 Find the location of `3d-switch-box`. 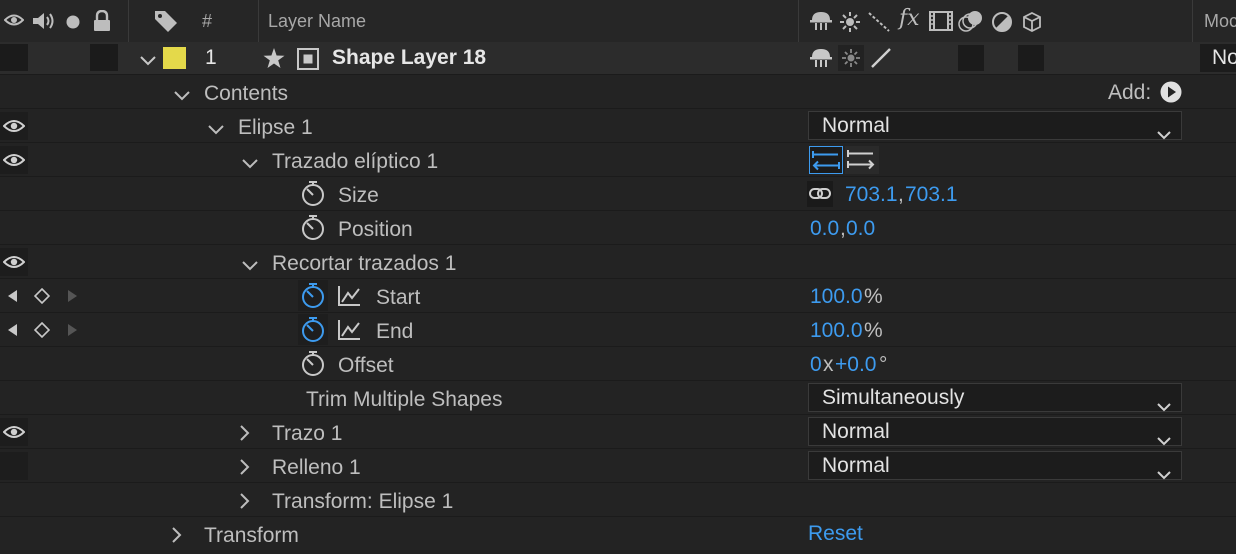

3d-switch-box is located at coordinates (1031, 58).